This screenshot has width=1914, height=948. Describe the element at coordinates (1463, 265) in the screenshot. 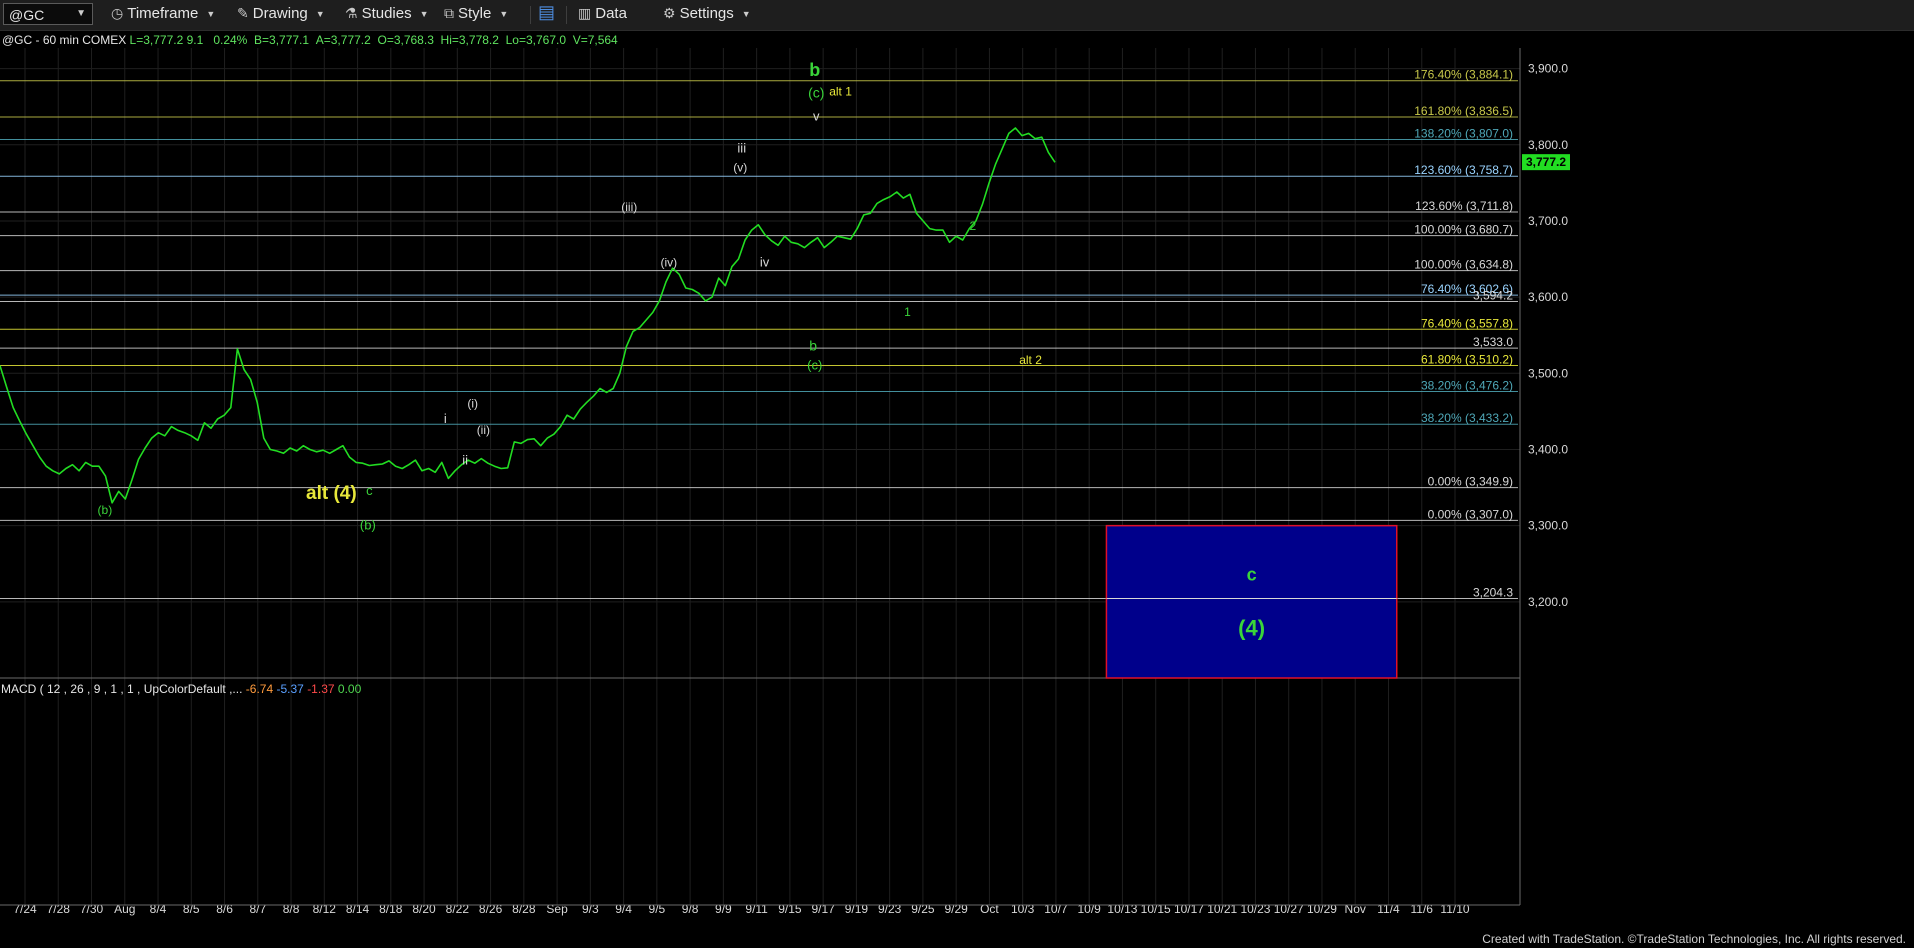

I see `fib-level-label: 100.00% (3,634.8)` at that location.